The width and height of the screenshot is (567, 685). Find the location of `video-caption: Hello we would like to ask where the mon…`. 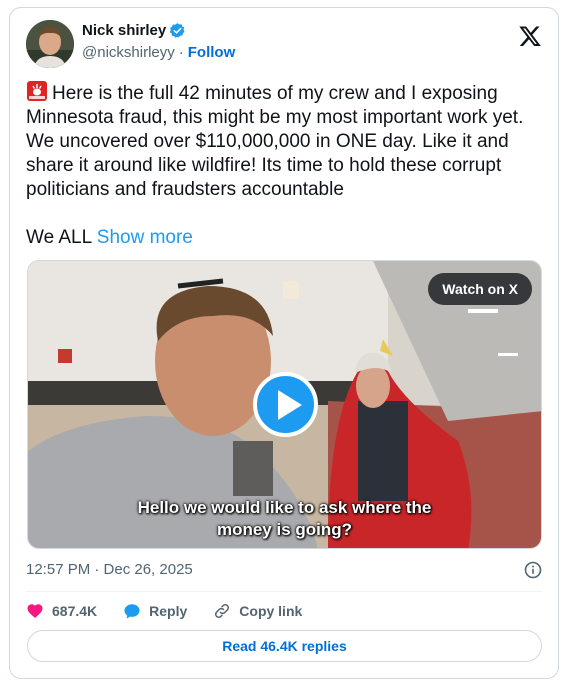

video-caption: Hello we would like to ask where the mon… is located at coordinates (284, 519).